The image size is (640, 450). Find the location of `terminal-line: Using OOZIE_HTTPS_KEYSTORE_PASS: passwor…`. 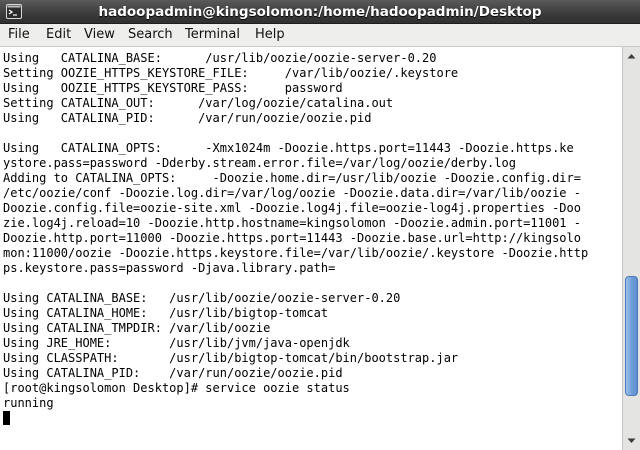

terminal-line: Using OOZIE_HTTPS_KEYSTORE_PASS: passwor… is located at coordinates (173, 88).